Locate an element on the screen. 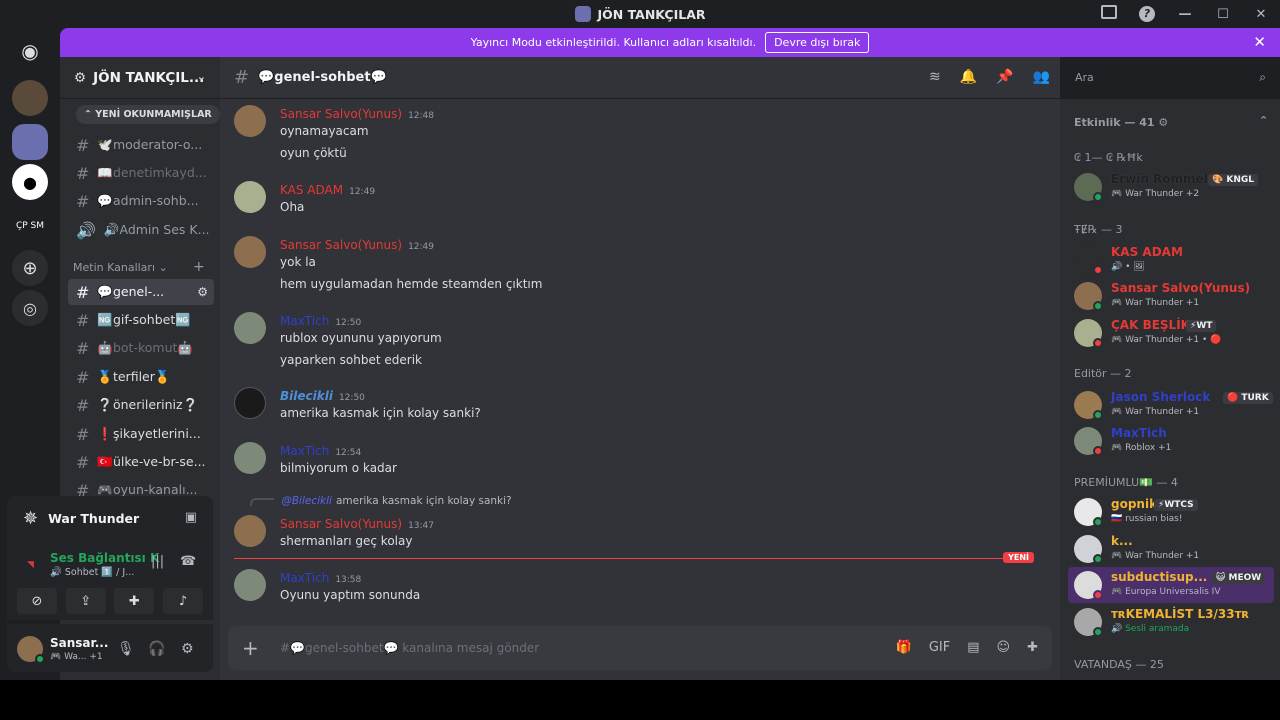 This screenshot has height=720, width=1280. message-timestamp: 12:49 is located at coordinates (421, 247).